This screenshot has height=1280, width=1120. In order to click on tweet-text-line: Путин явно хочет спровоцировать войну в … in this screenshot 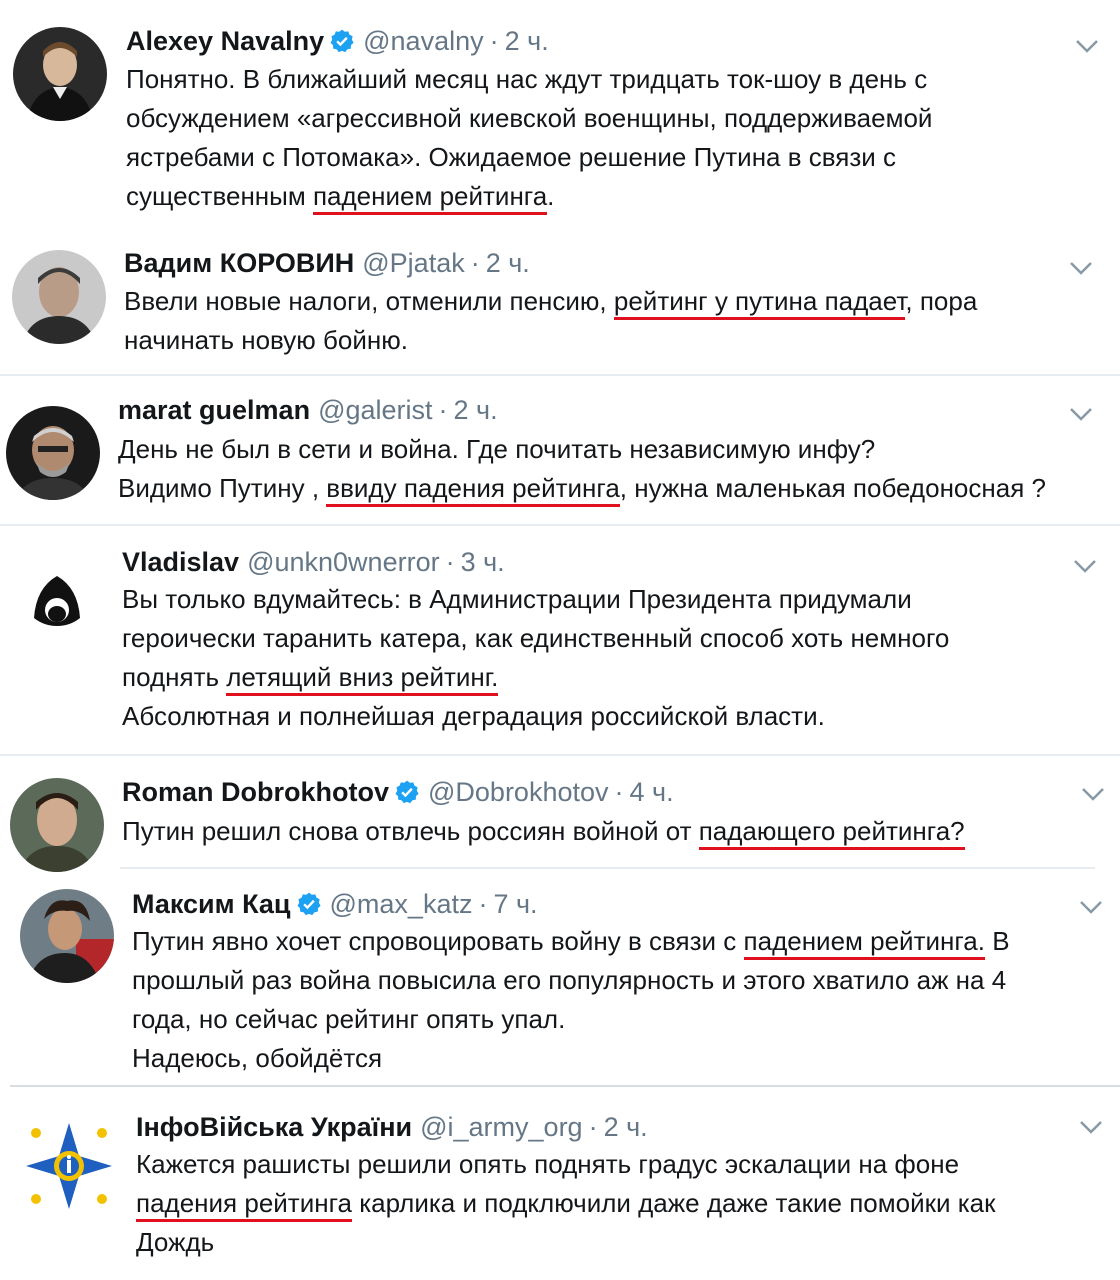, I will do `click(571, 941)`.